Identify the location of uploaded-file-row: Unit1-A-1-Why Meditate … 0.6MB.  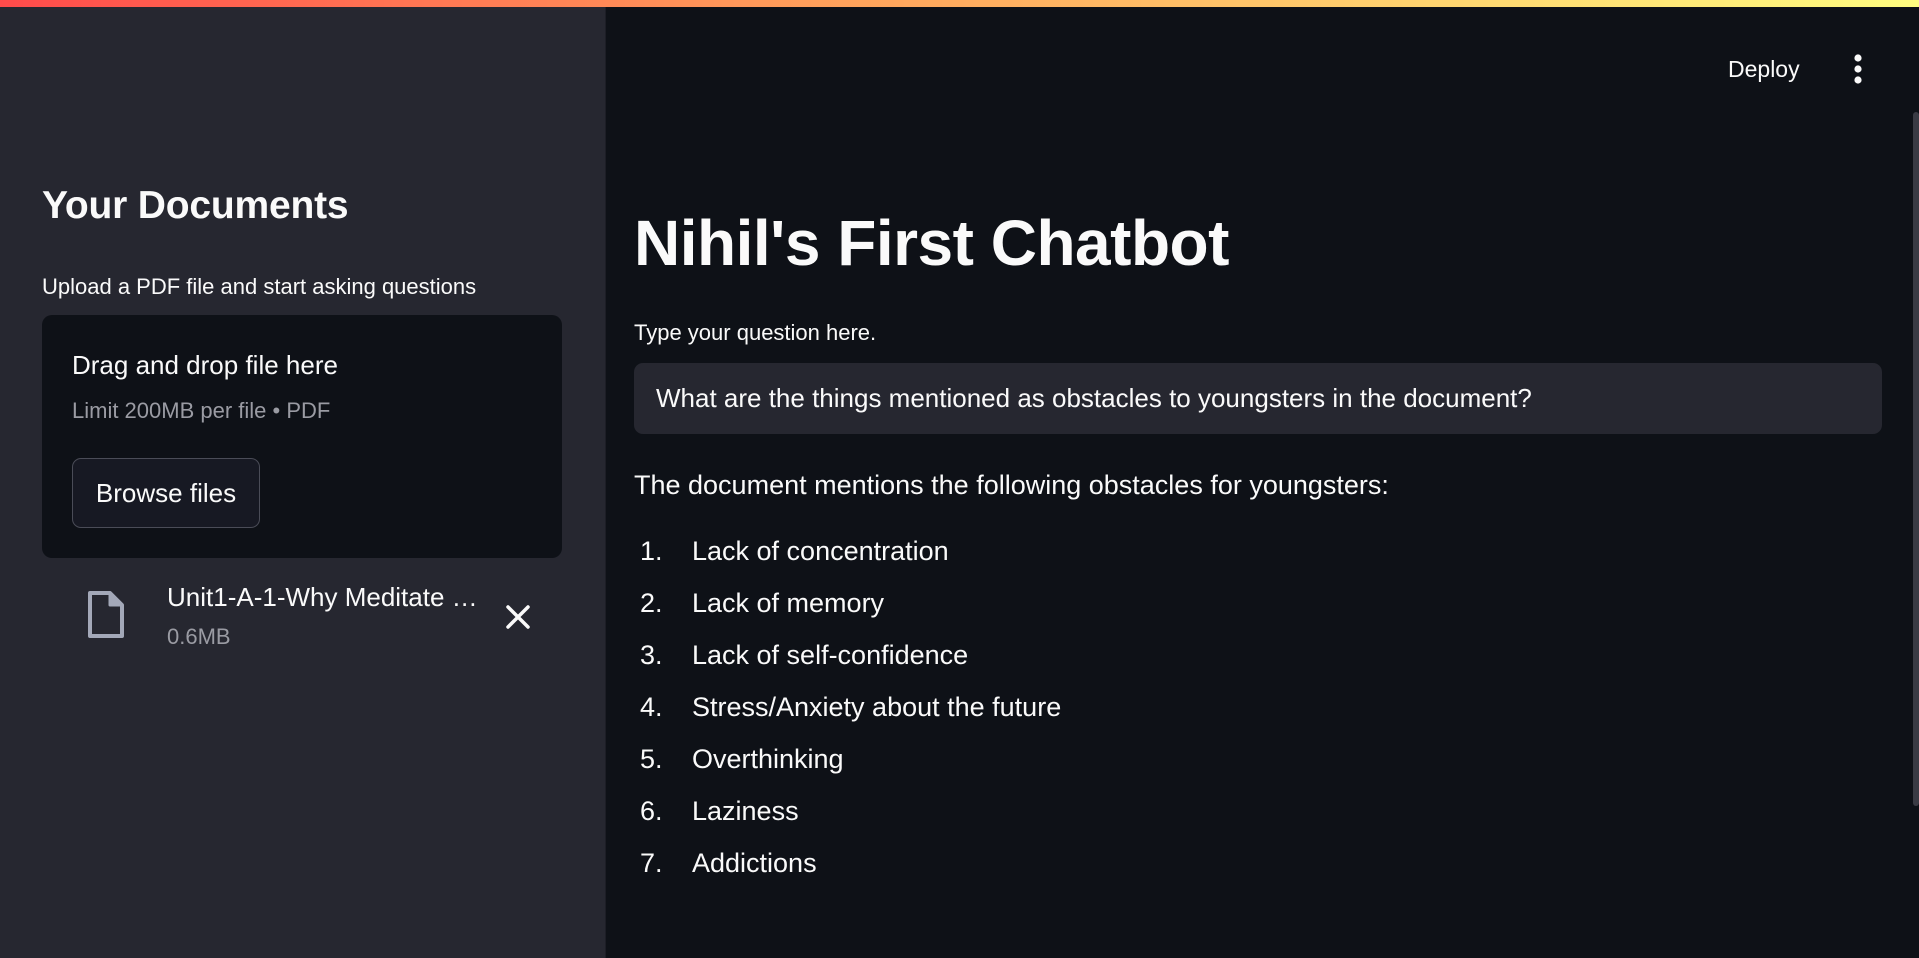
(302, 617).